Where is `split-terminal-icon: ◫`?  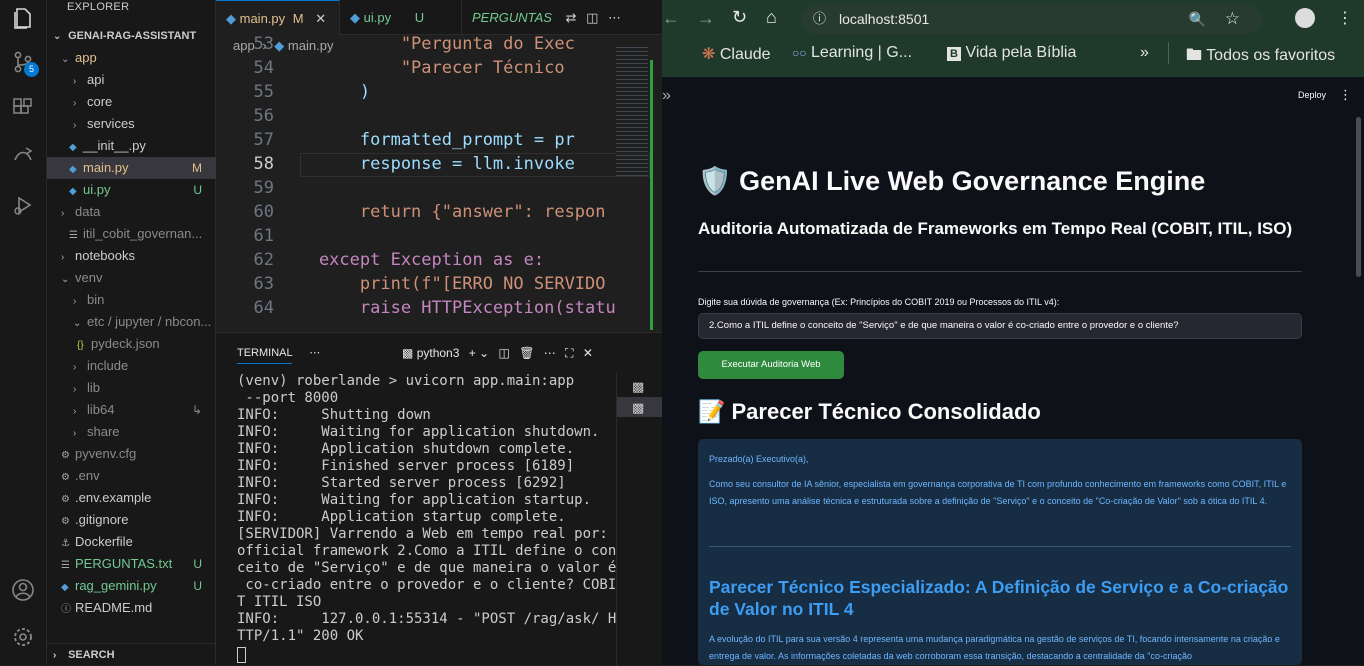
split-terminal-icon: ◫ is located at coordinates (504, 353).